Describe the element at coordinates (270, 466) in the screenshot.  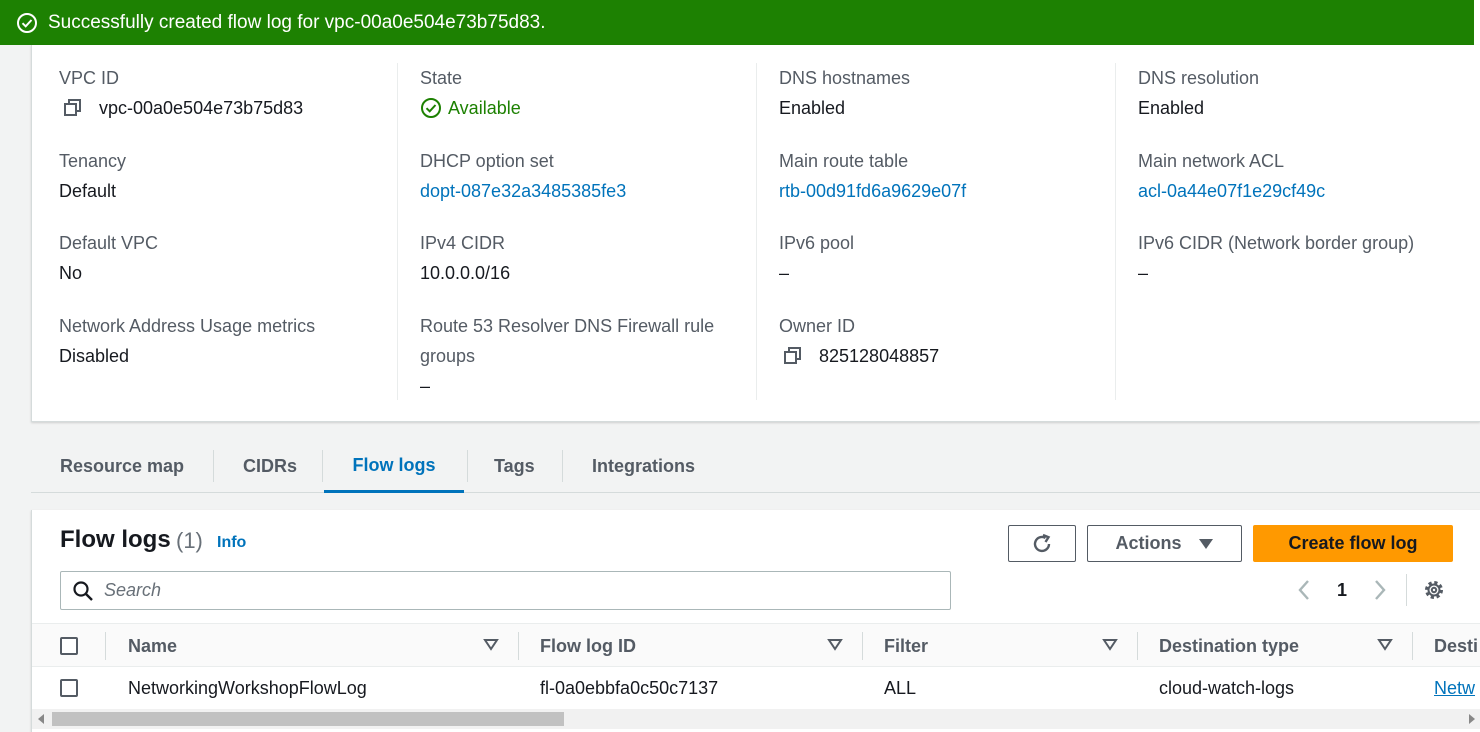
I see `tab-cidrs: CIDRs` at that location.